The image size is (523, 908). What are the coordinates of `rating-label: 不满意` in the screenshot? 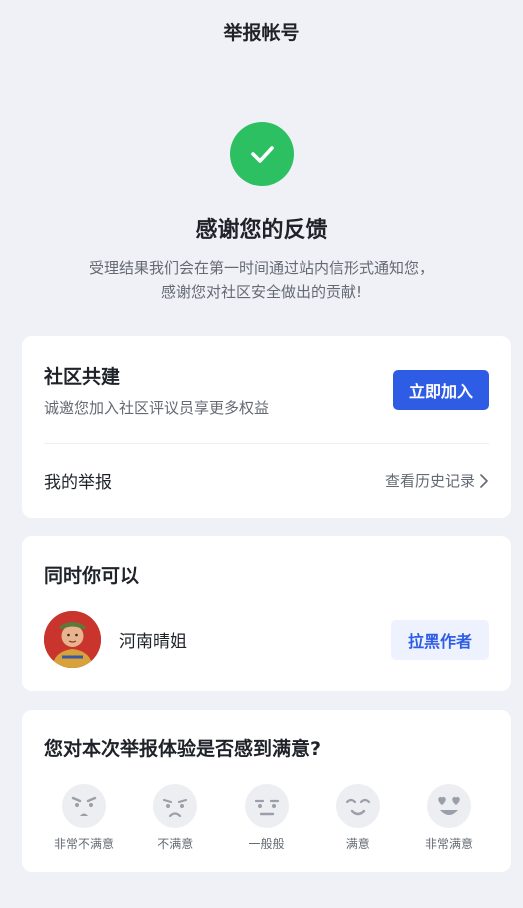 It's located at (175, 844).